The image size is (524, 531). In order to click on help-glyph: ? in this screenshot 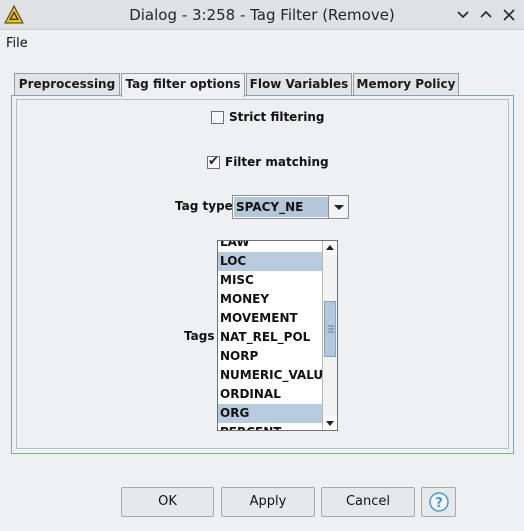, I will do `click(439, 503)`.